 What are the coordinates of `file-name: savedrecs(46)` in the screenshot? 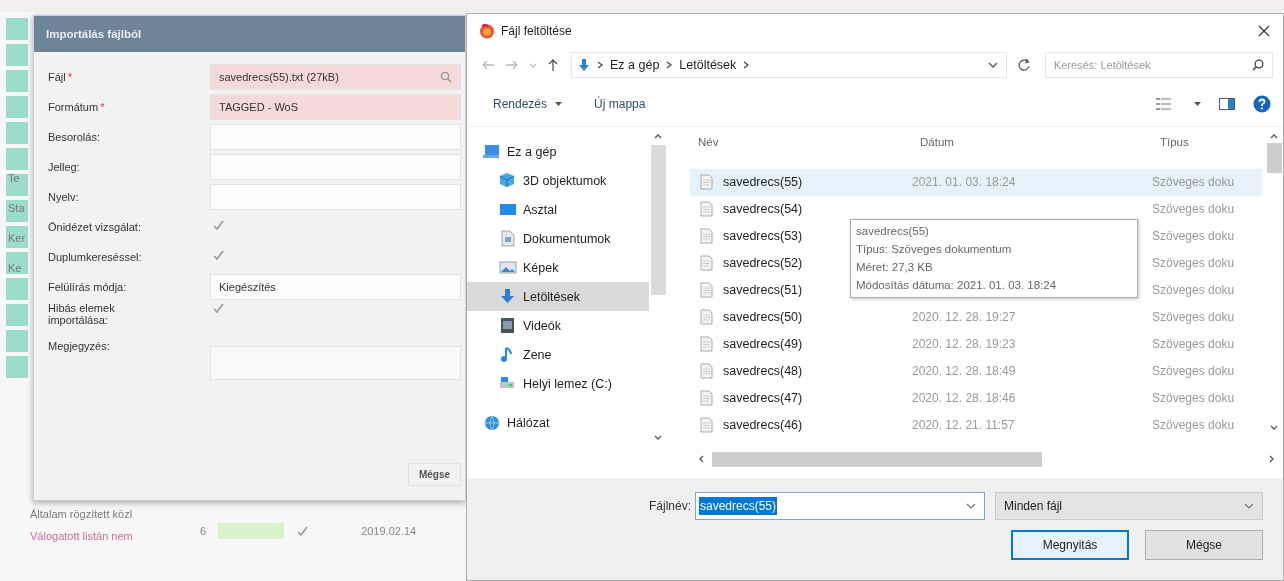 It's located at (763, 425).